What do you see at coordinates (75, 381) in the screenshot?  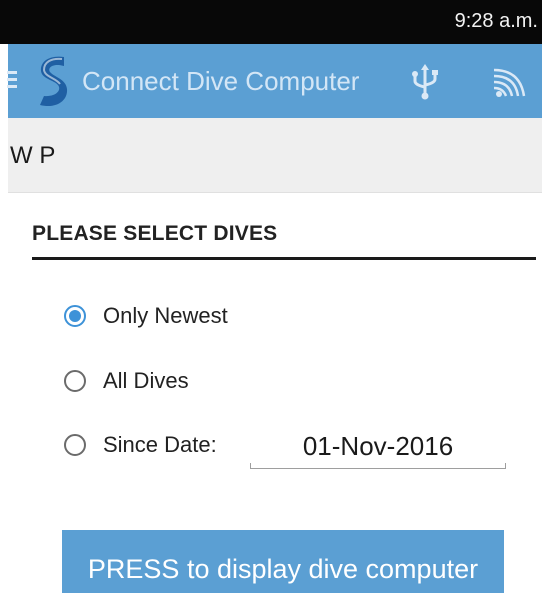 I see `radio-all-dives` at bounding box center [75, 381].